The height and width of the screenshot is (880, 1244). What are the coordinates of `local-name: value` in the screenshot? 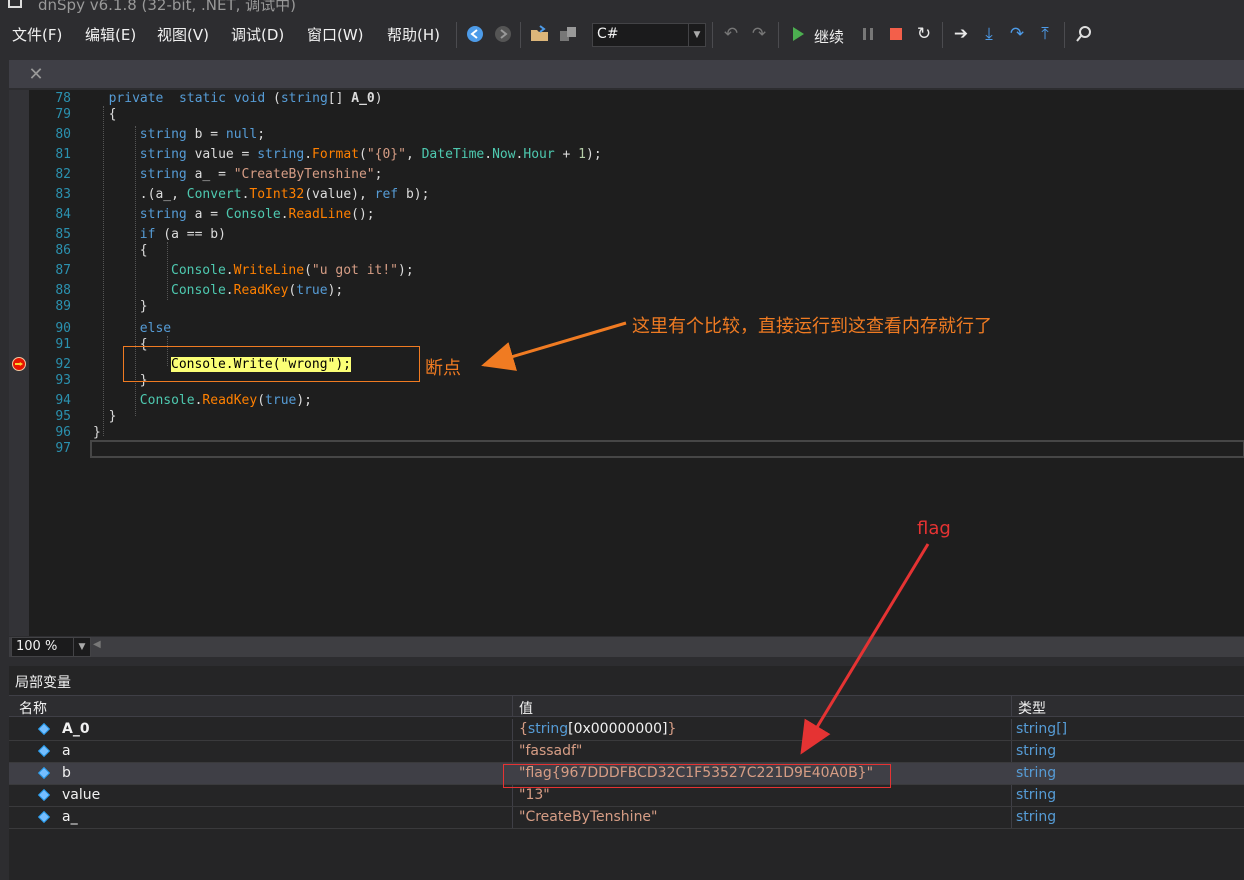 It's located at (81, 795).